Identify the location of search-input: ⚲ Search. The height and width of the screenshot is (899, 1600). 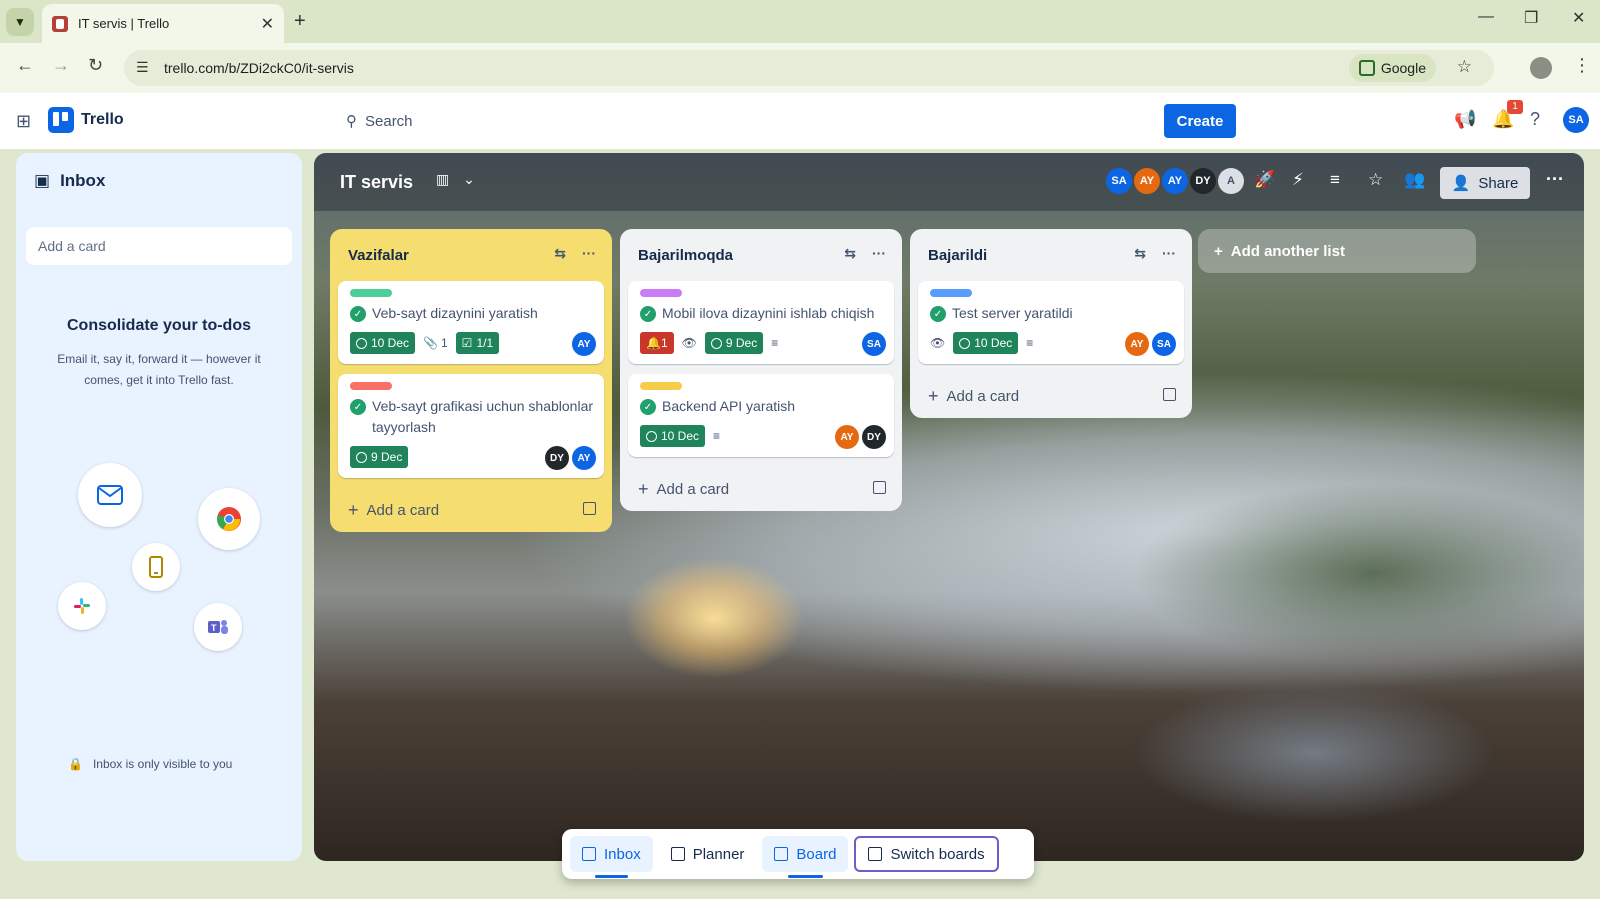
(746, 121).